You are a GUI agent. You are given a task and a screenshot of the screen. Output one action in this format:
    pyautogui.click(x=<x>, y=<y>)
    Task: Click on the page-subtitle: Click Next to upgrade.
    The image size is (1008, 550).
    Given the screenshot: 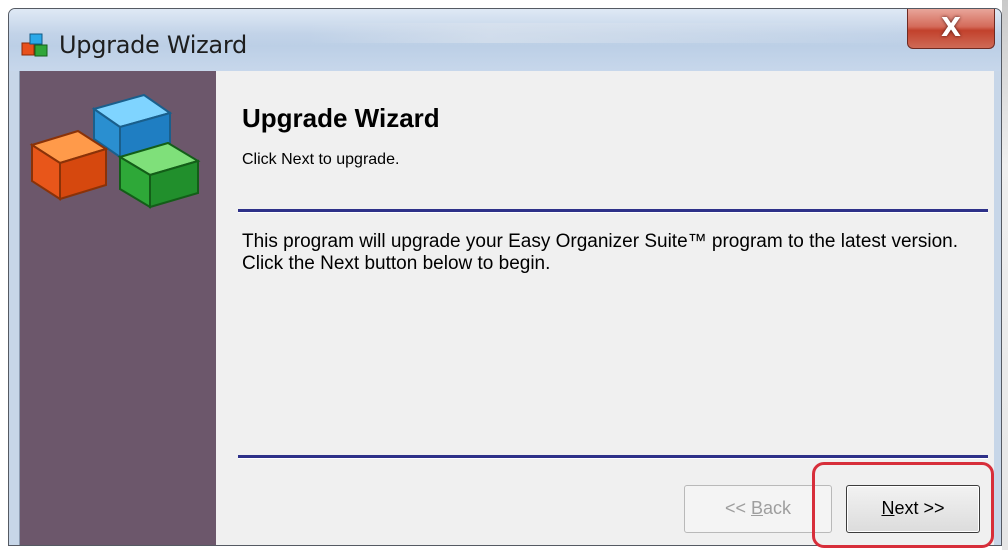 What is the action you would take?
    pyautogui.click(x=321, y=159)
    